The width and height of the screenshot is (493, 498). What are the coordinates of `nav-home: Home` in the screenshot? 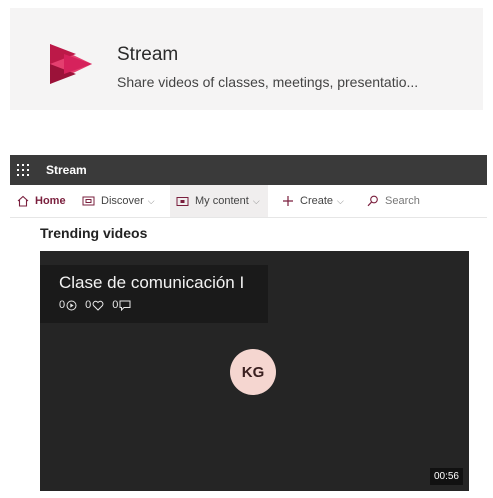 It's located at (41, 201).